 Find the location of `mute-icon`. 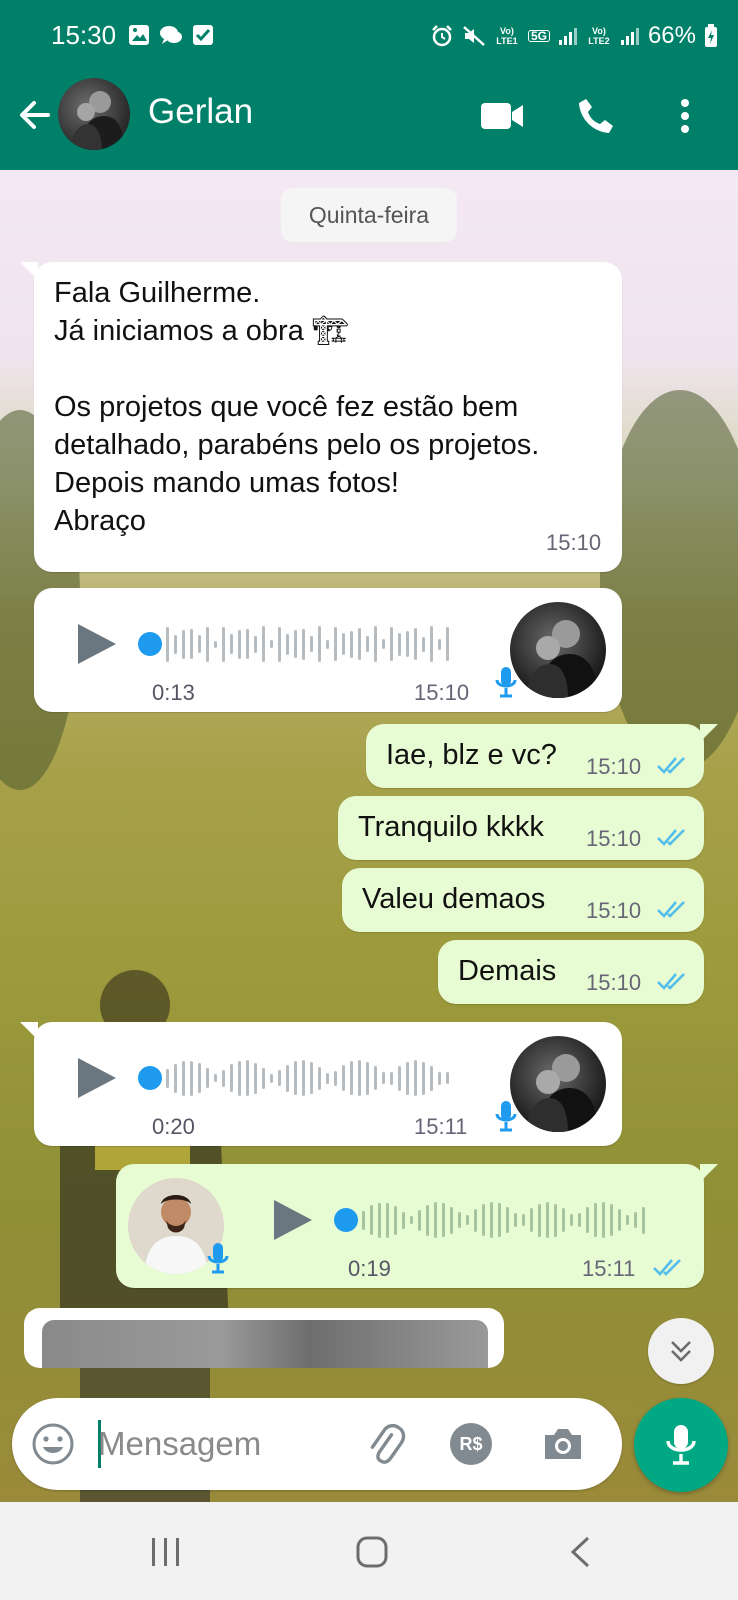

mute-icon is located at coordinates (474, 36).